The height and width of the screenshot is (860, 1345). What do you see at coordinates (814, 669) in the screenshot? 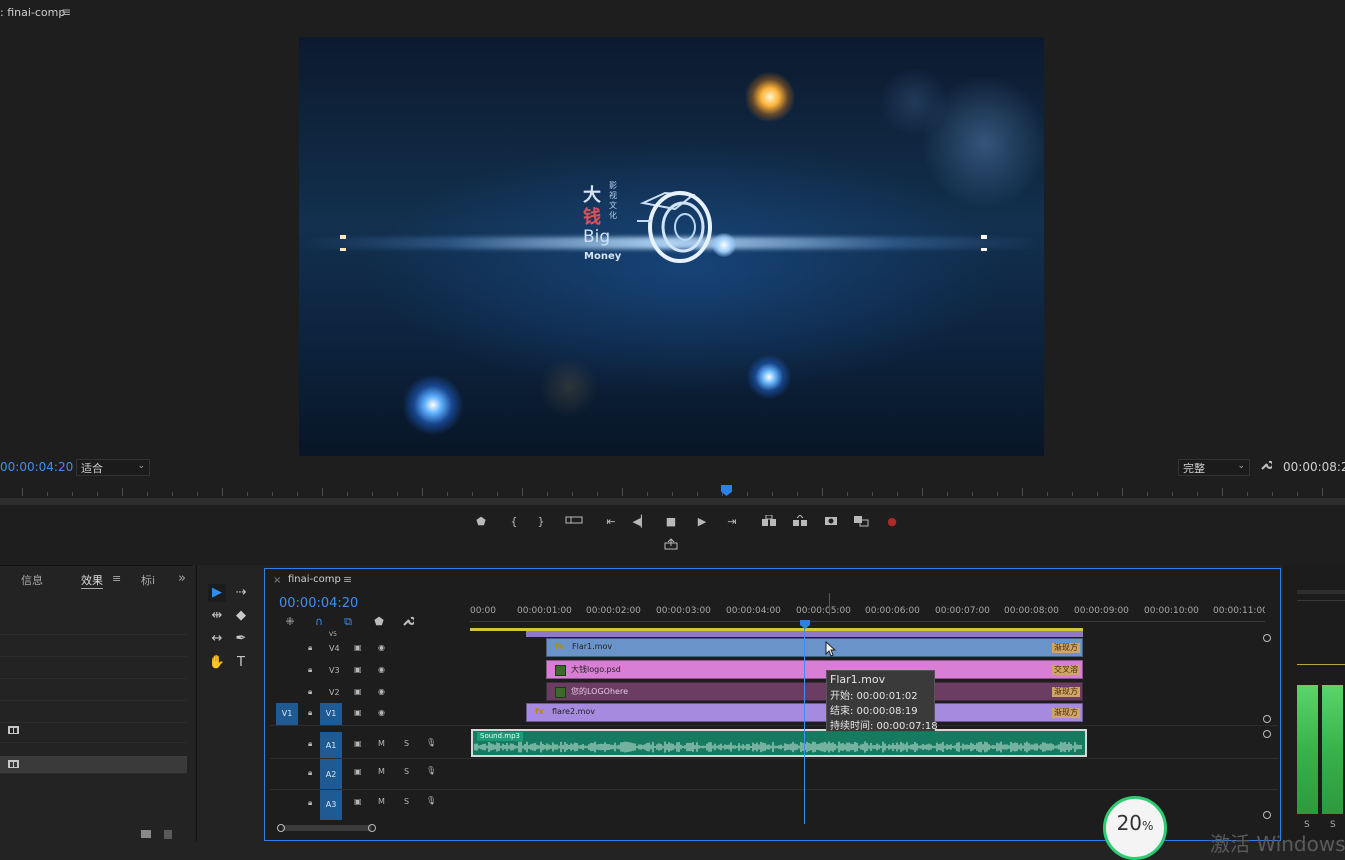
I see `clip-logo-psd: 大钱logo.psd 交叉溶` at bounding box center [814, 669].